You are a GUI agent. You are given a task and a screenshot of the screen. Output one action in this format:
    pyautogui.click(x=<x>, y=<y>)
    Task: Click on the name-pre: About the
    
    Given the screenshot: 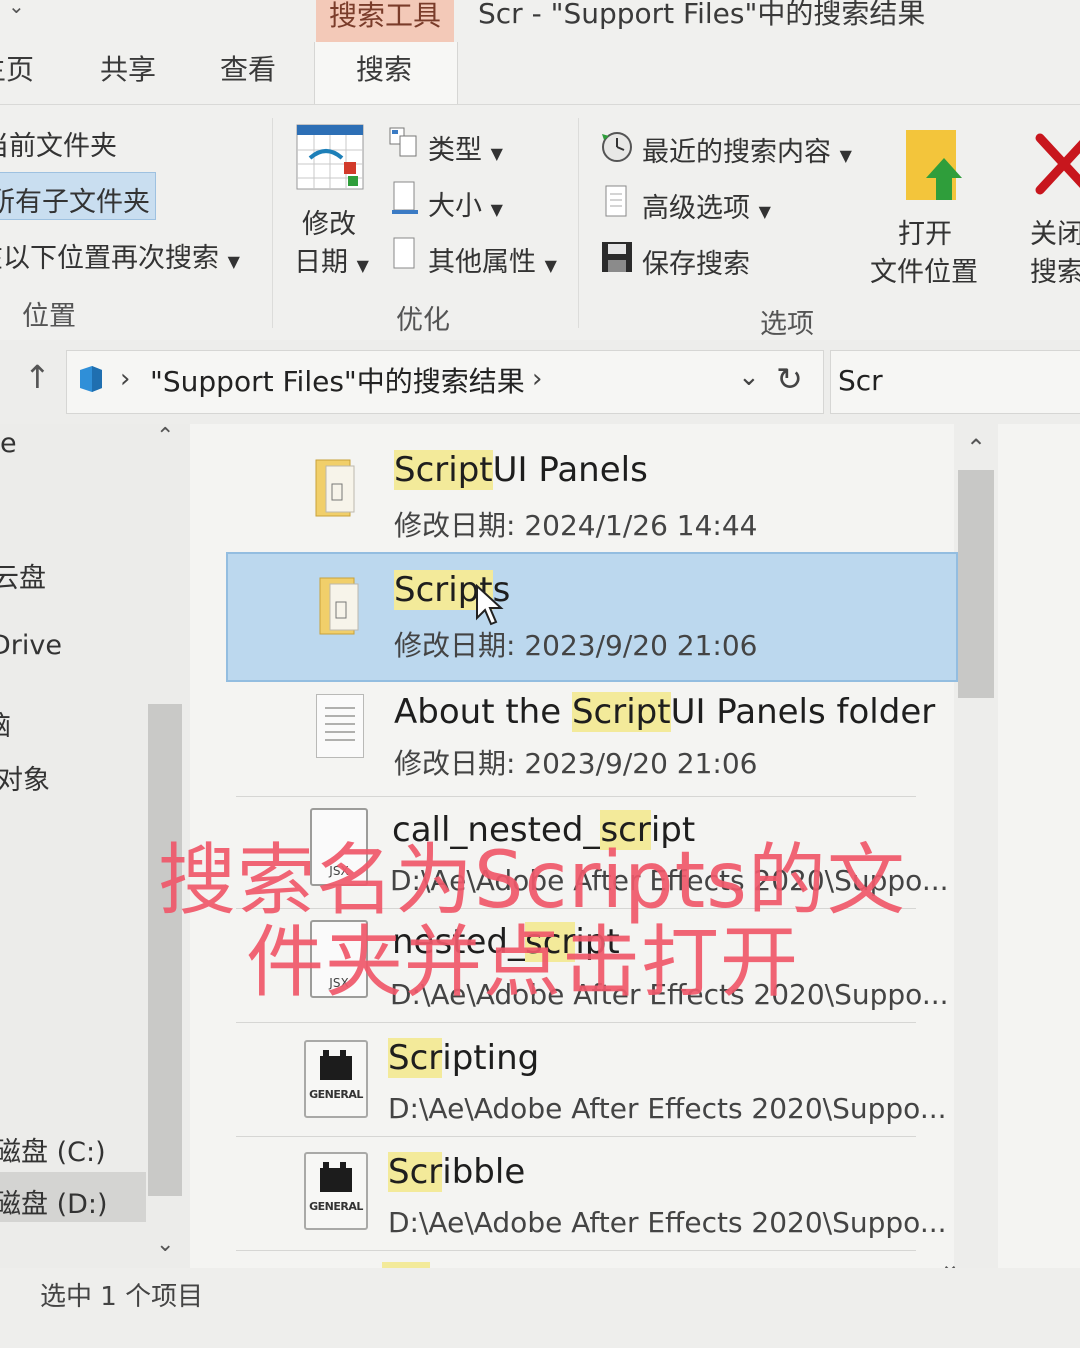 What is the action you would take?
    pyautogui.click(x=483, y=712)
    